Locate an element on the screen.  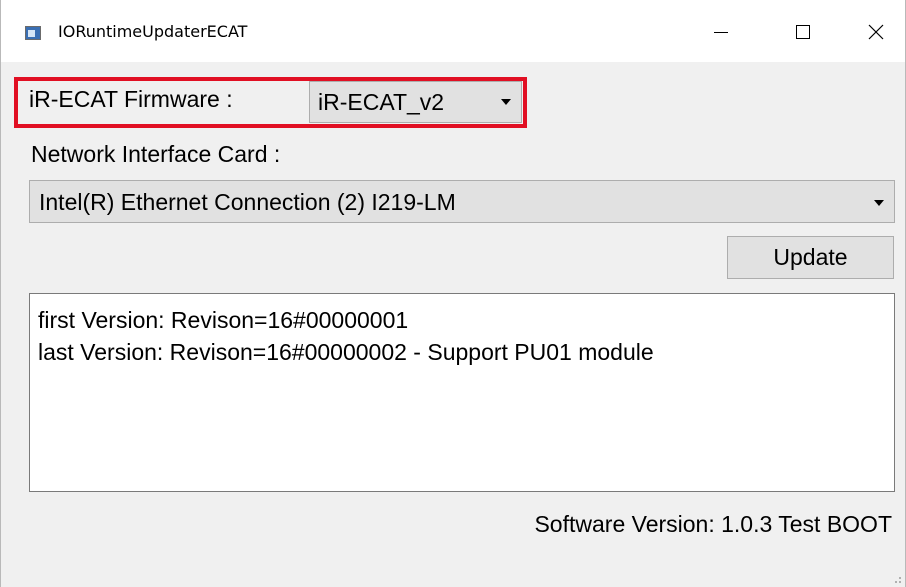
nic-label: Network Interface Card : is located at coordinates (156, 154).